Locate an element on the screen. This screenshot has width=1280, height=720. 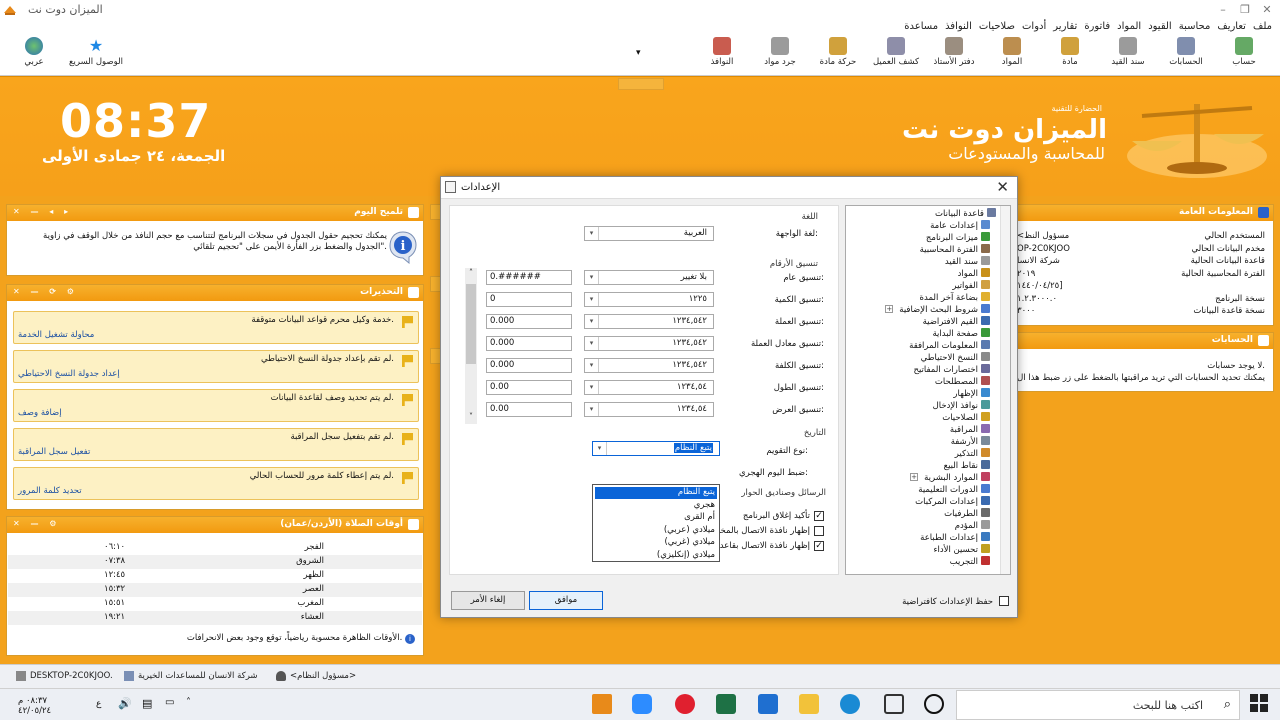
menu-item: فاتورة is located at coordinates (1097, 26).